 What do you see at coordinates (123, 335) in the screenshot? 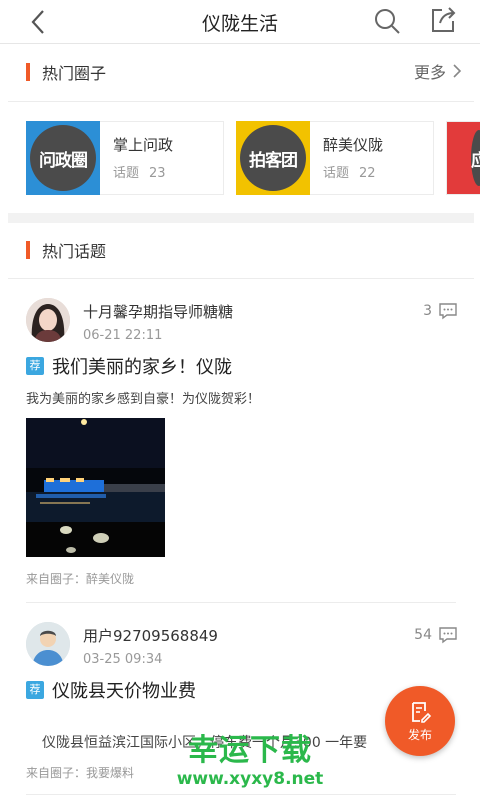
I see `post-time: 06-21 22:11` at bounding box center [123, 335].